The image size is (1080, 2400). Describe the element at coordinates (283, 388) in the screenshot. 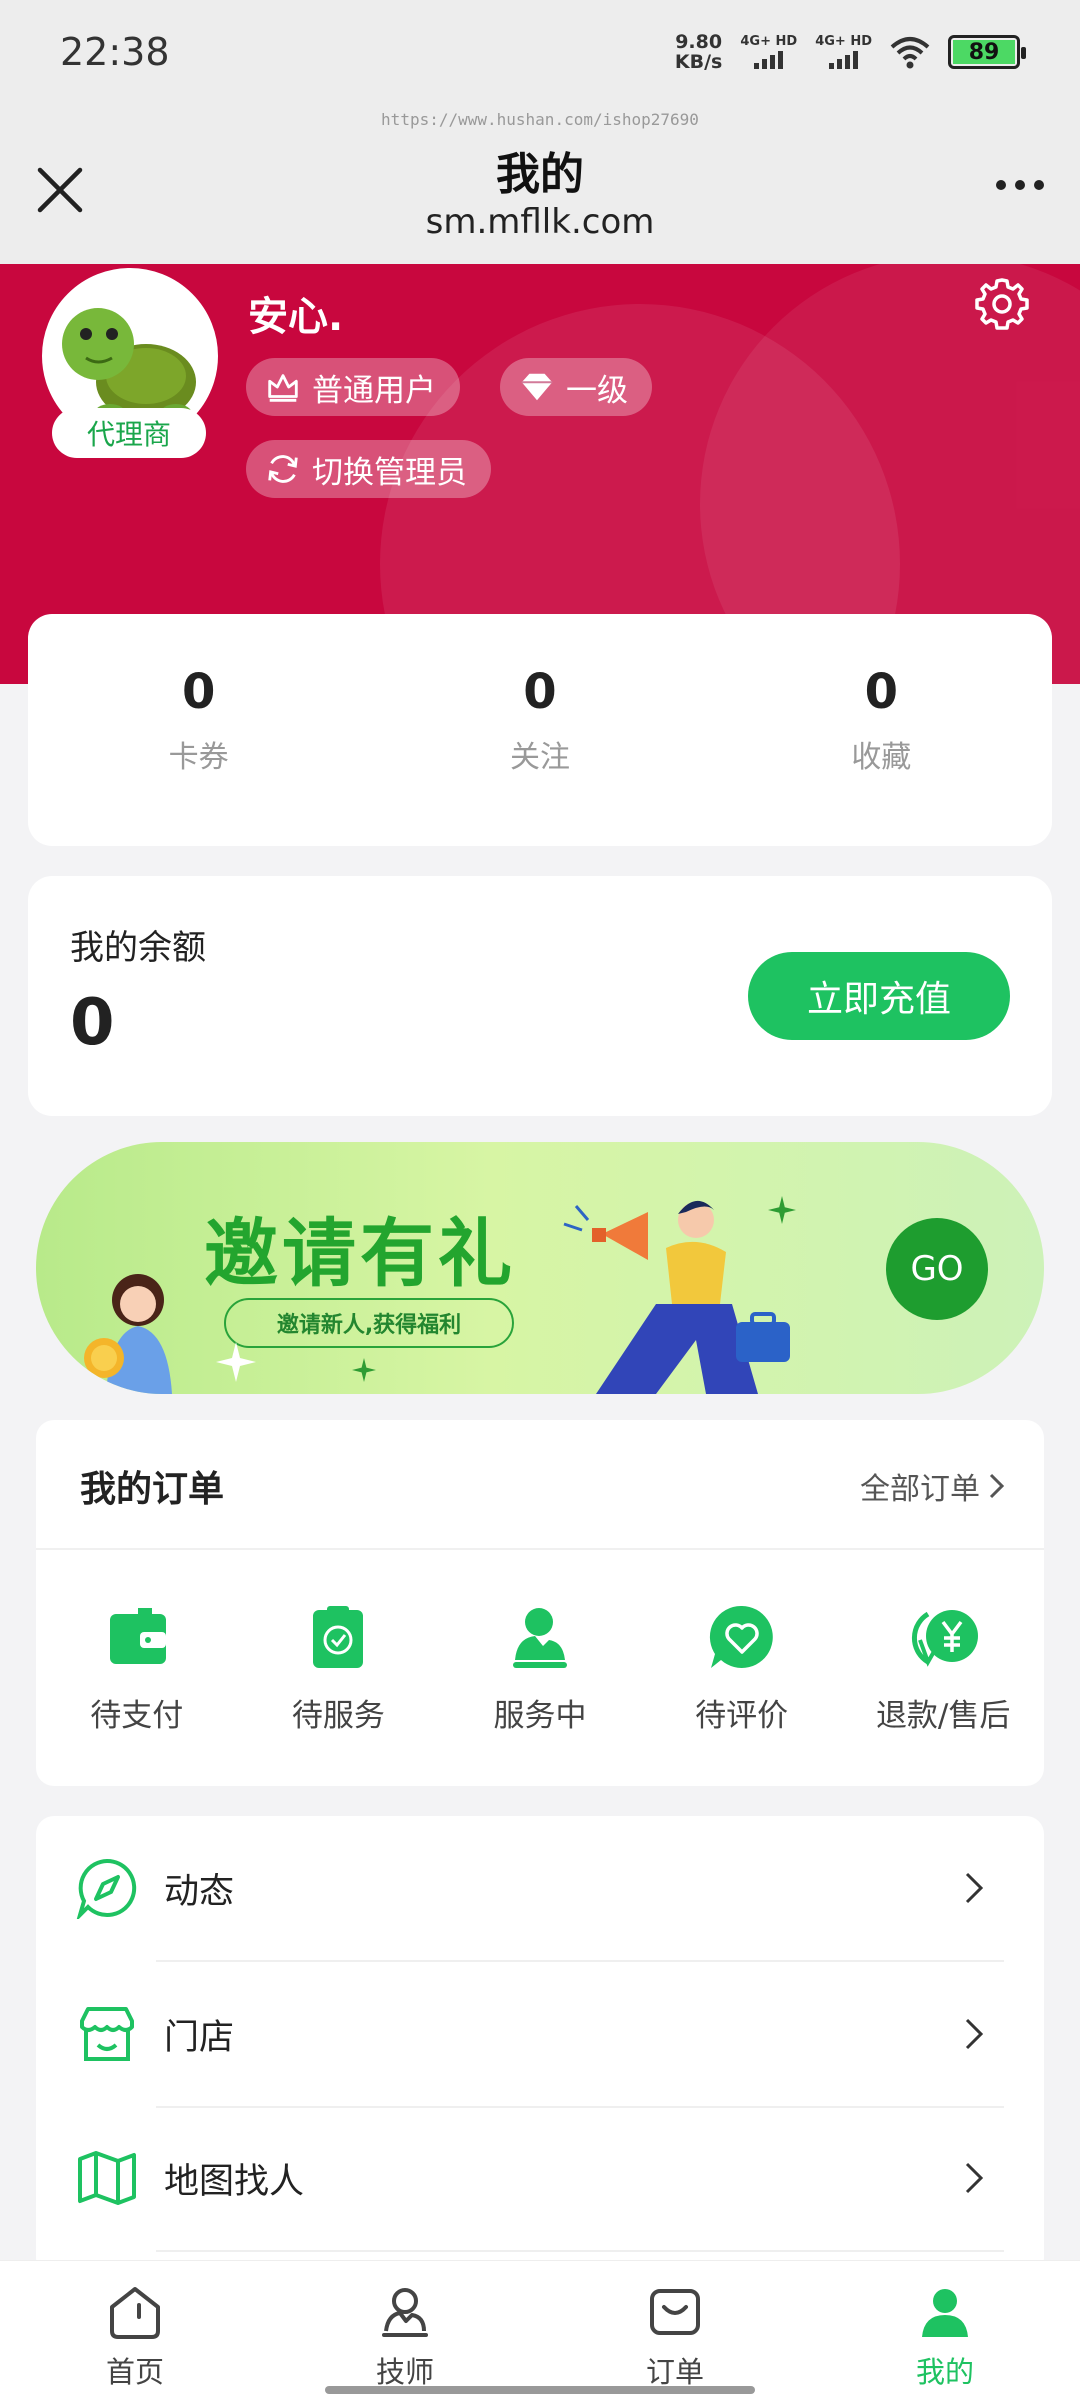

I see `crown-icon` at that location.